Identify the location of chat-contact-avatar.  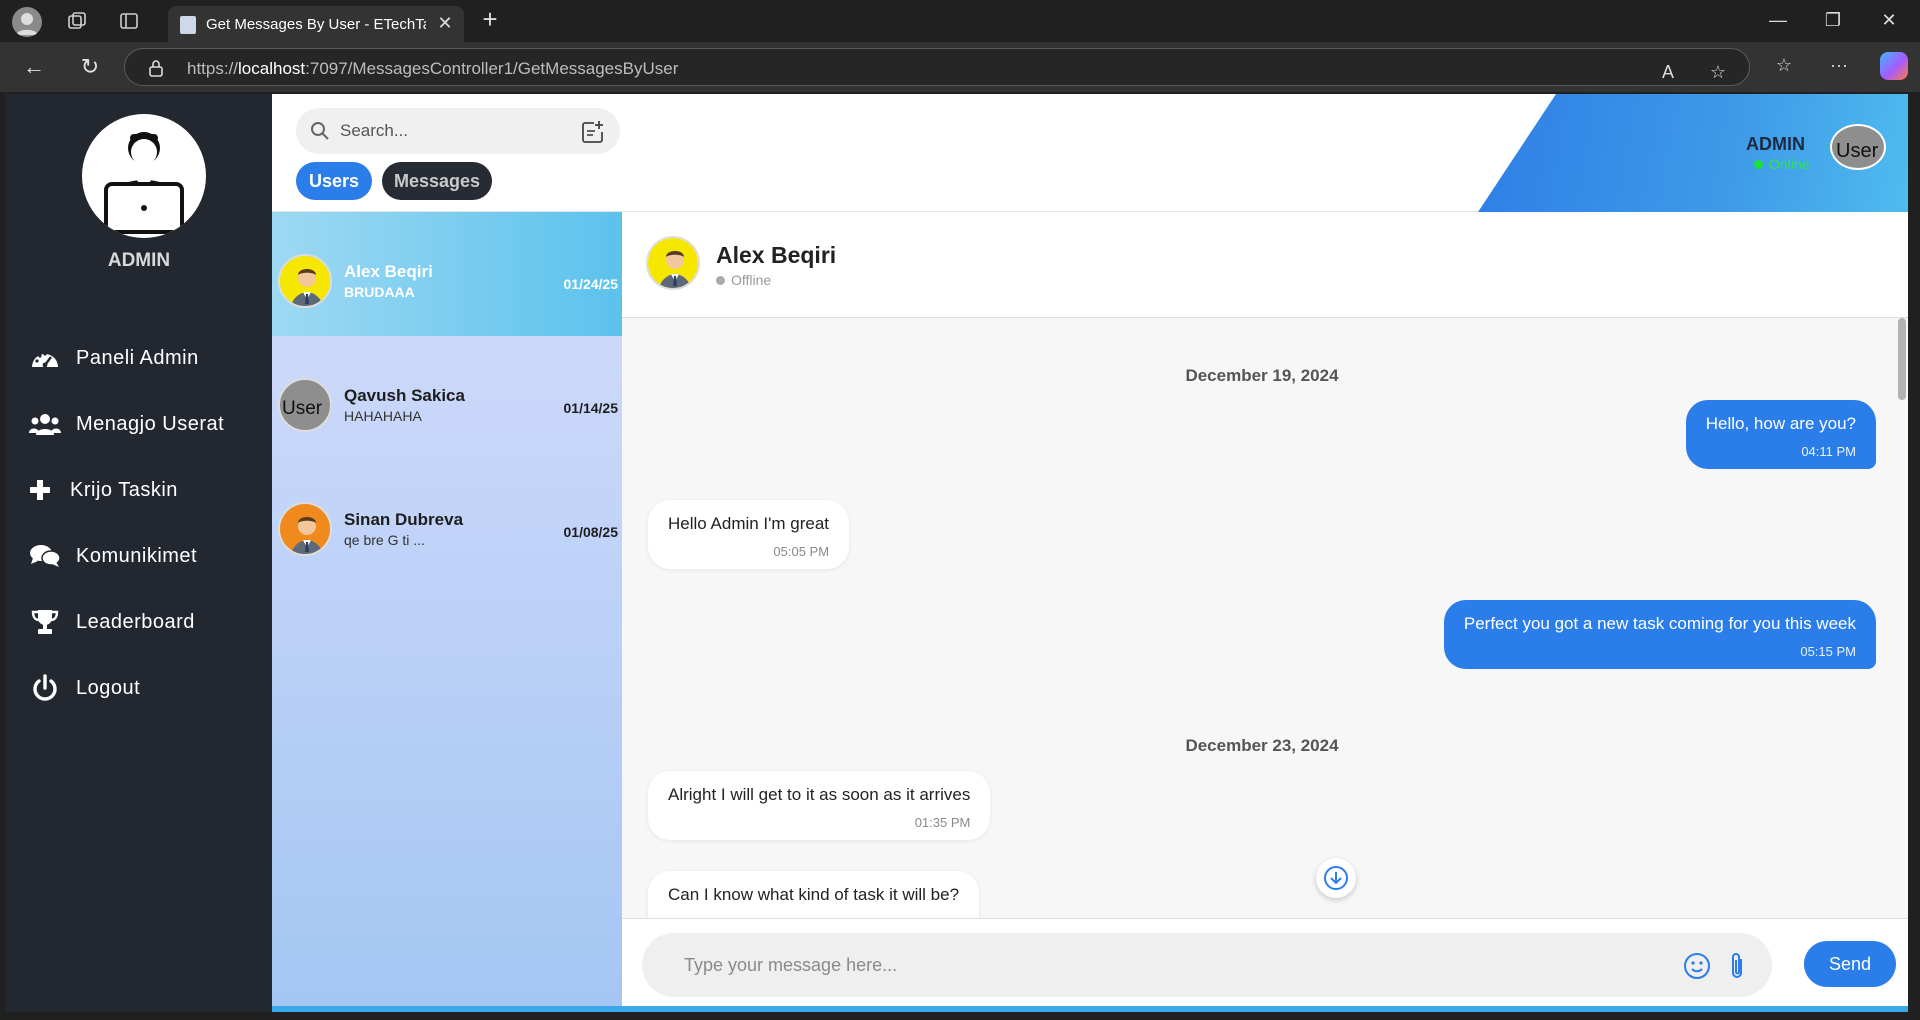
(673, 263).